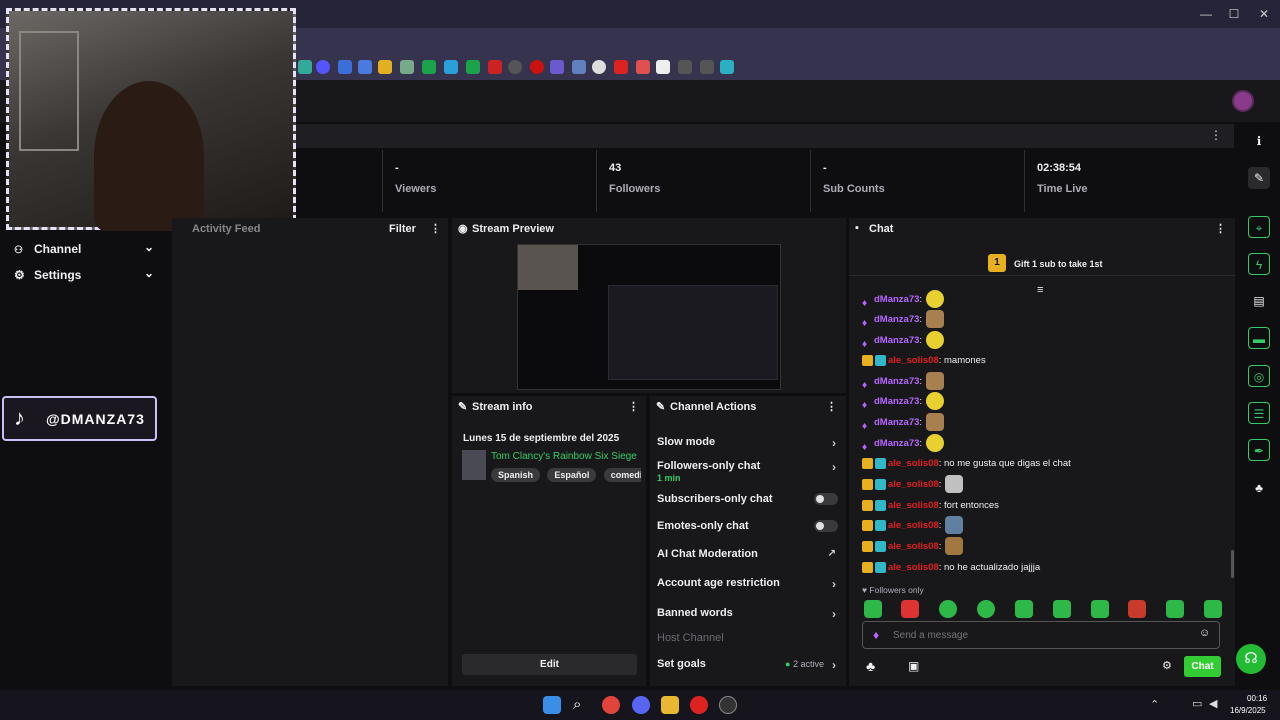 This screenshot has width=1280, height=720. I want to click on wrench-icon: ✒, so click(1259, 450).